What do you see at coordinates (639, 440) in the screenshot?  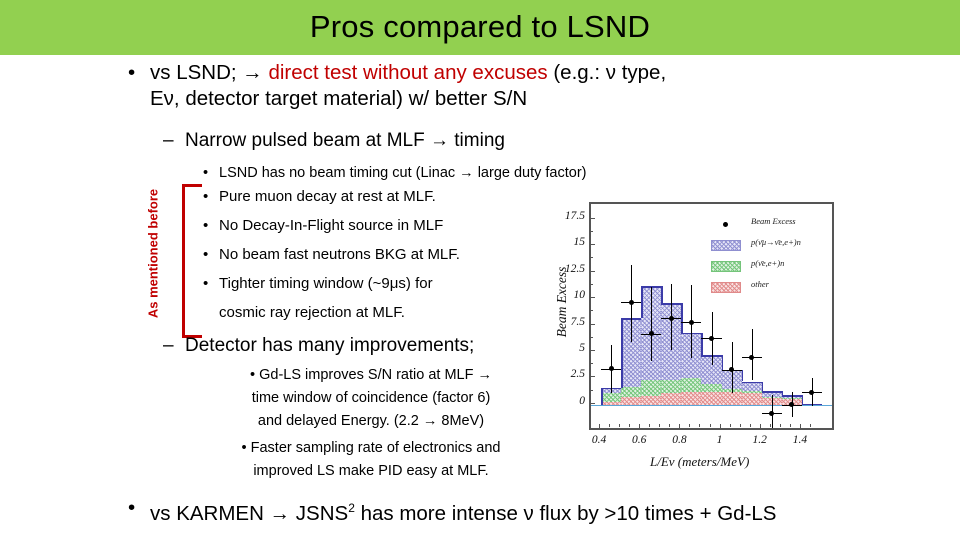 I see `x-tick-label: 0.6` at bounding box center [639, 440].